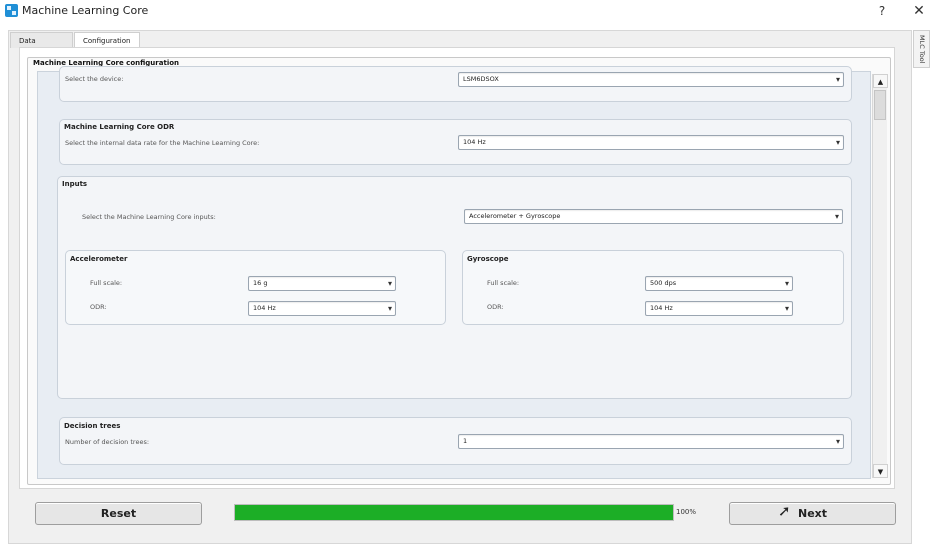 This screenshot has width=940, height=549. What do you see at coordinates (11, 10) in the screenshot?
I see `app-icon` at bounding box center [11, 10].